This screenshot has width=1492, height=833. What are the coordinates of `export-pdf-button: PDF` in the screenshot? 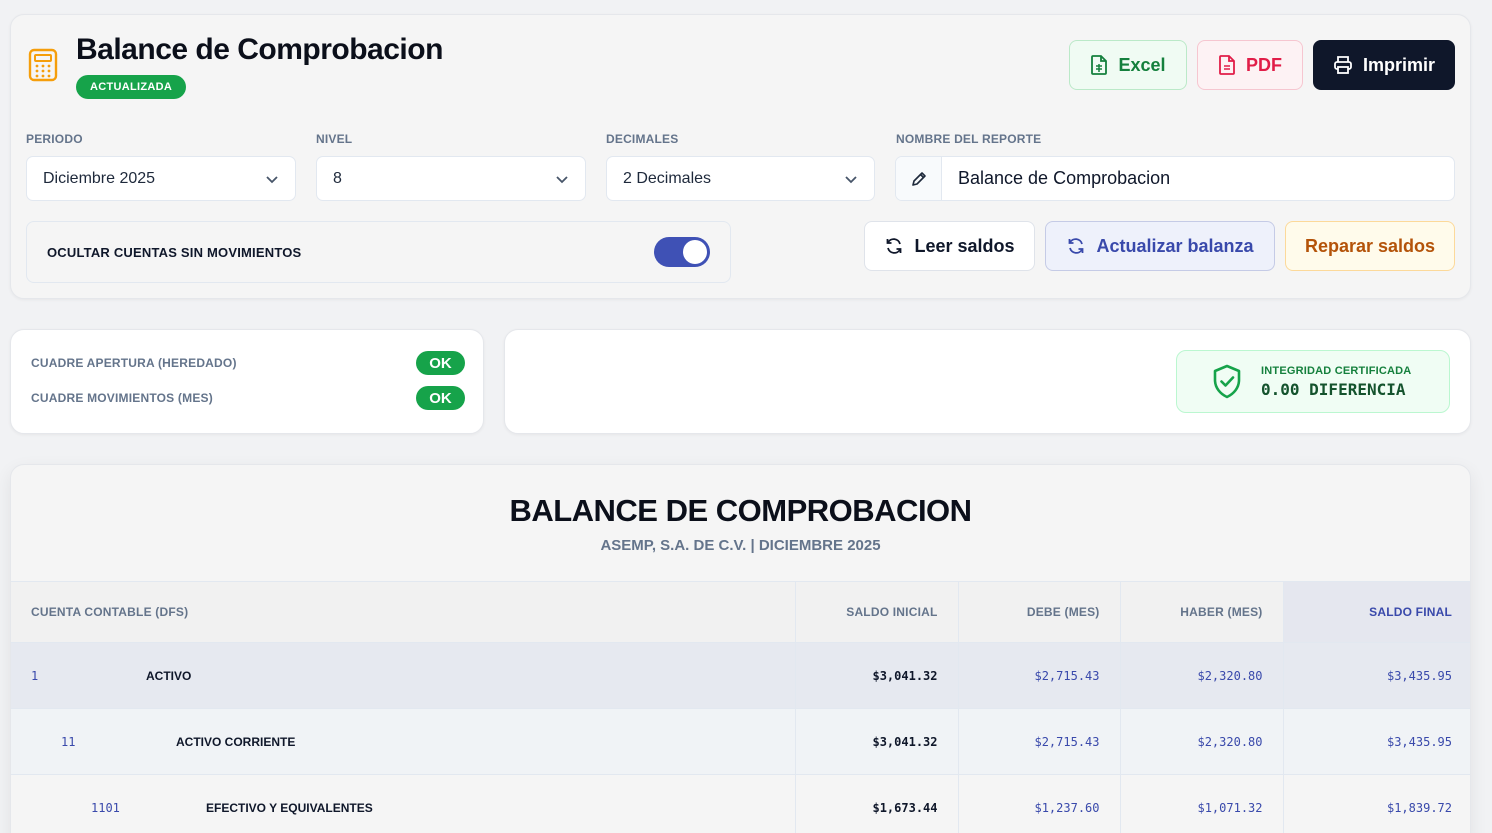 It's located at (1250, 65).